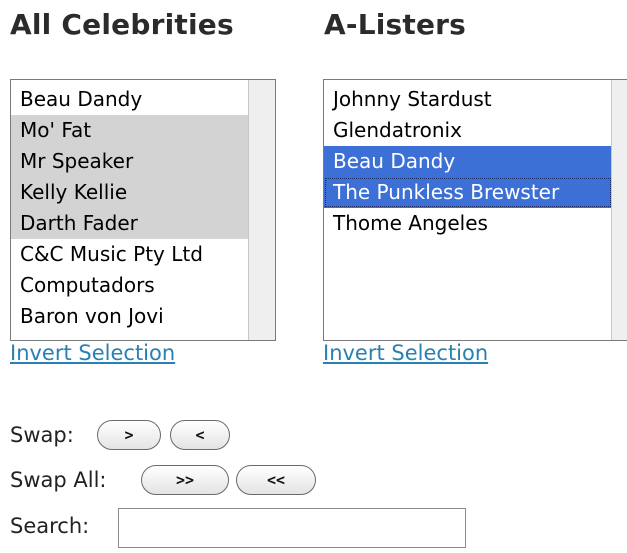  What do you see at coordinates (42, 435) in the screenshot?
I see `swap-label: Swap:` at bounding box center [42, 435].